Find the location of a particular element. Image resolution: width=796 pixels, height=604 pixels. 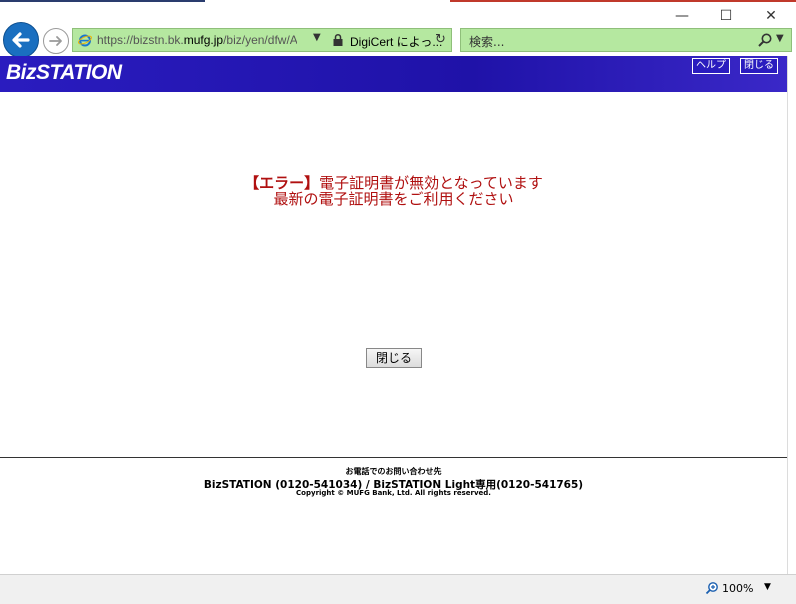

close-window-button: ✕ is located at coordinates (771, 16).